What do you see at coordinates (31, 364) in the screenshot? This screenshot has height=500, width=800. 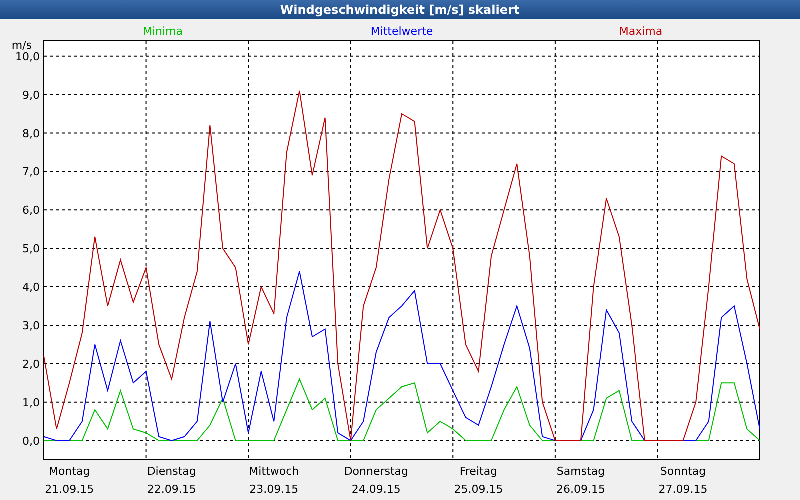 I see `axis-tick-label: 2,0` at bounding box center [31, 364].